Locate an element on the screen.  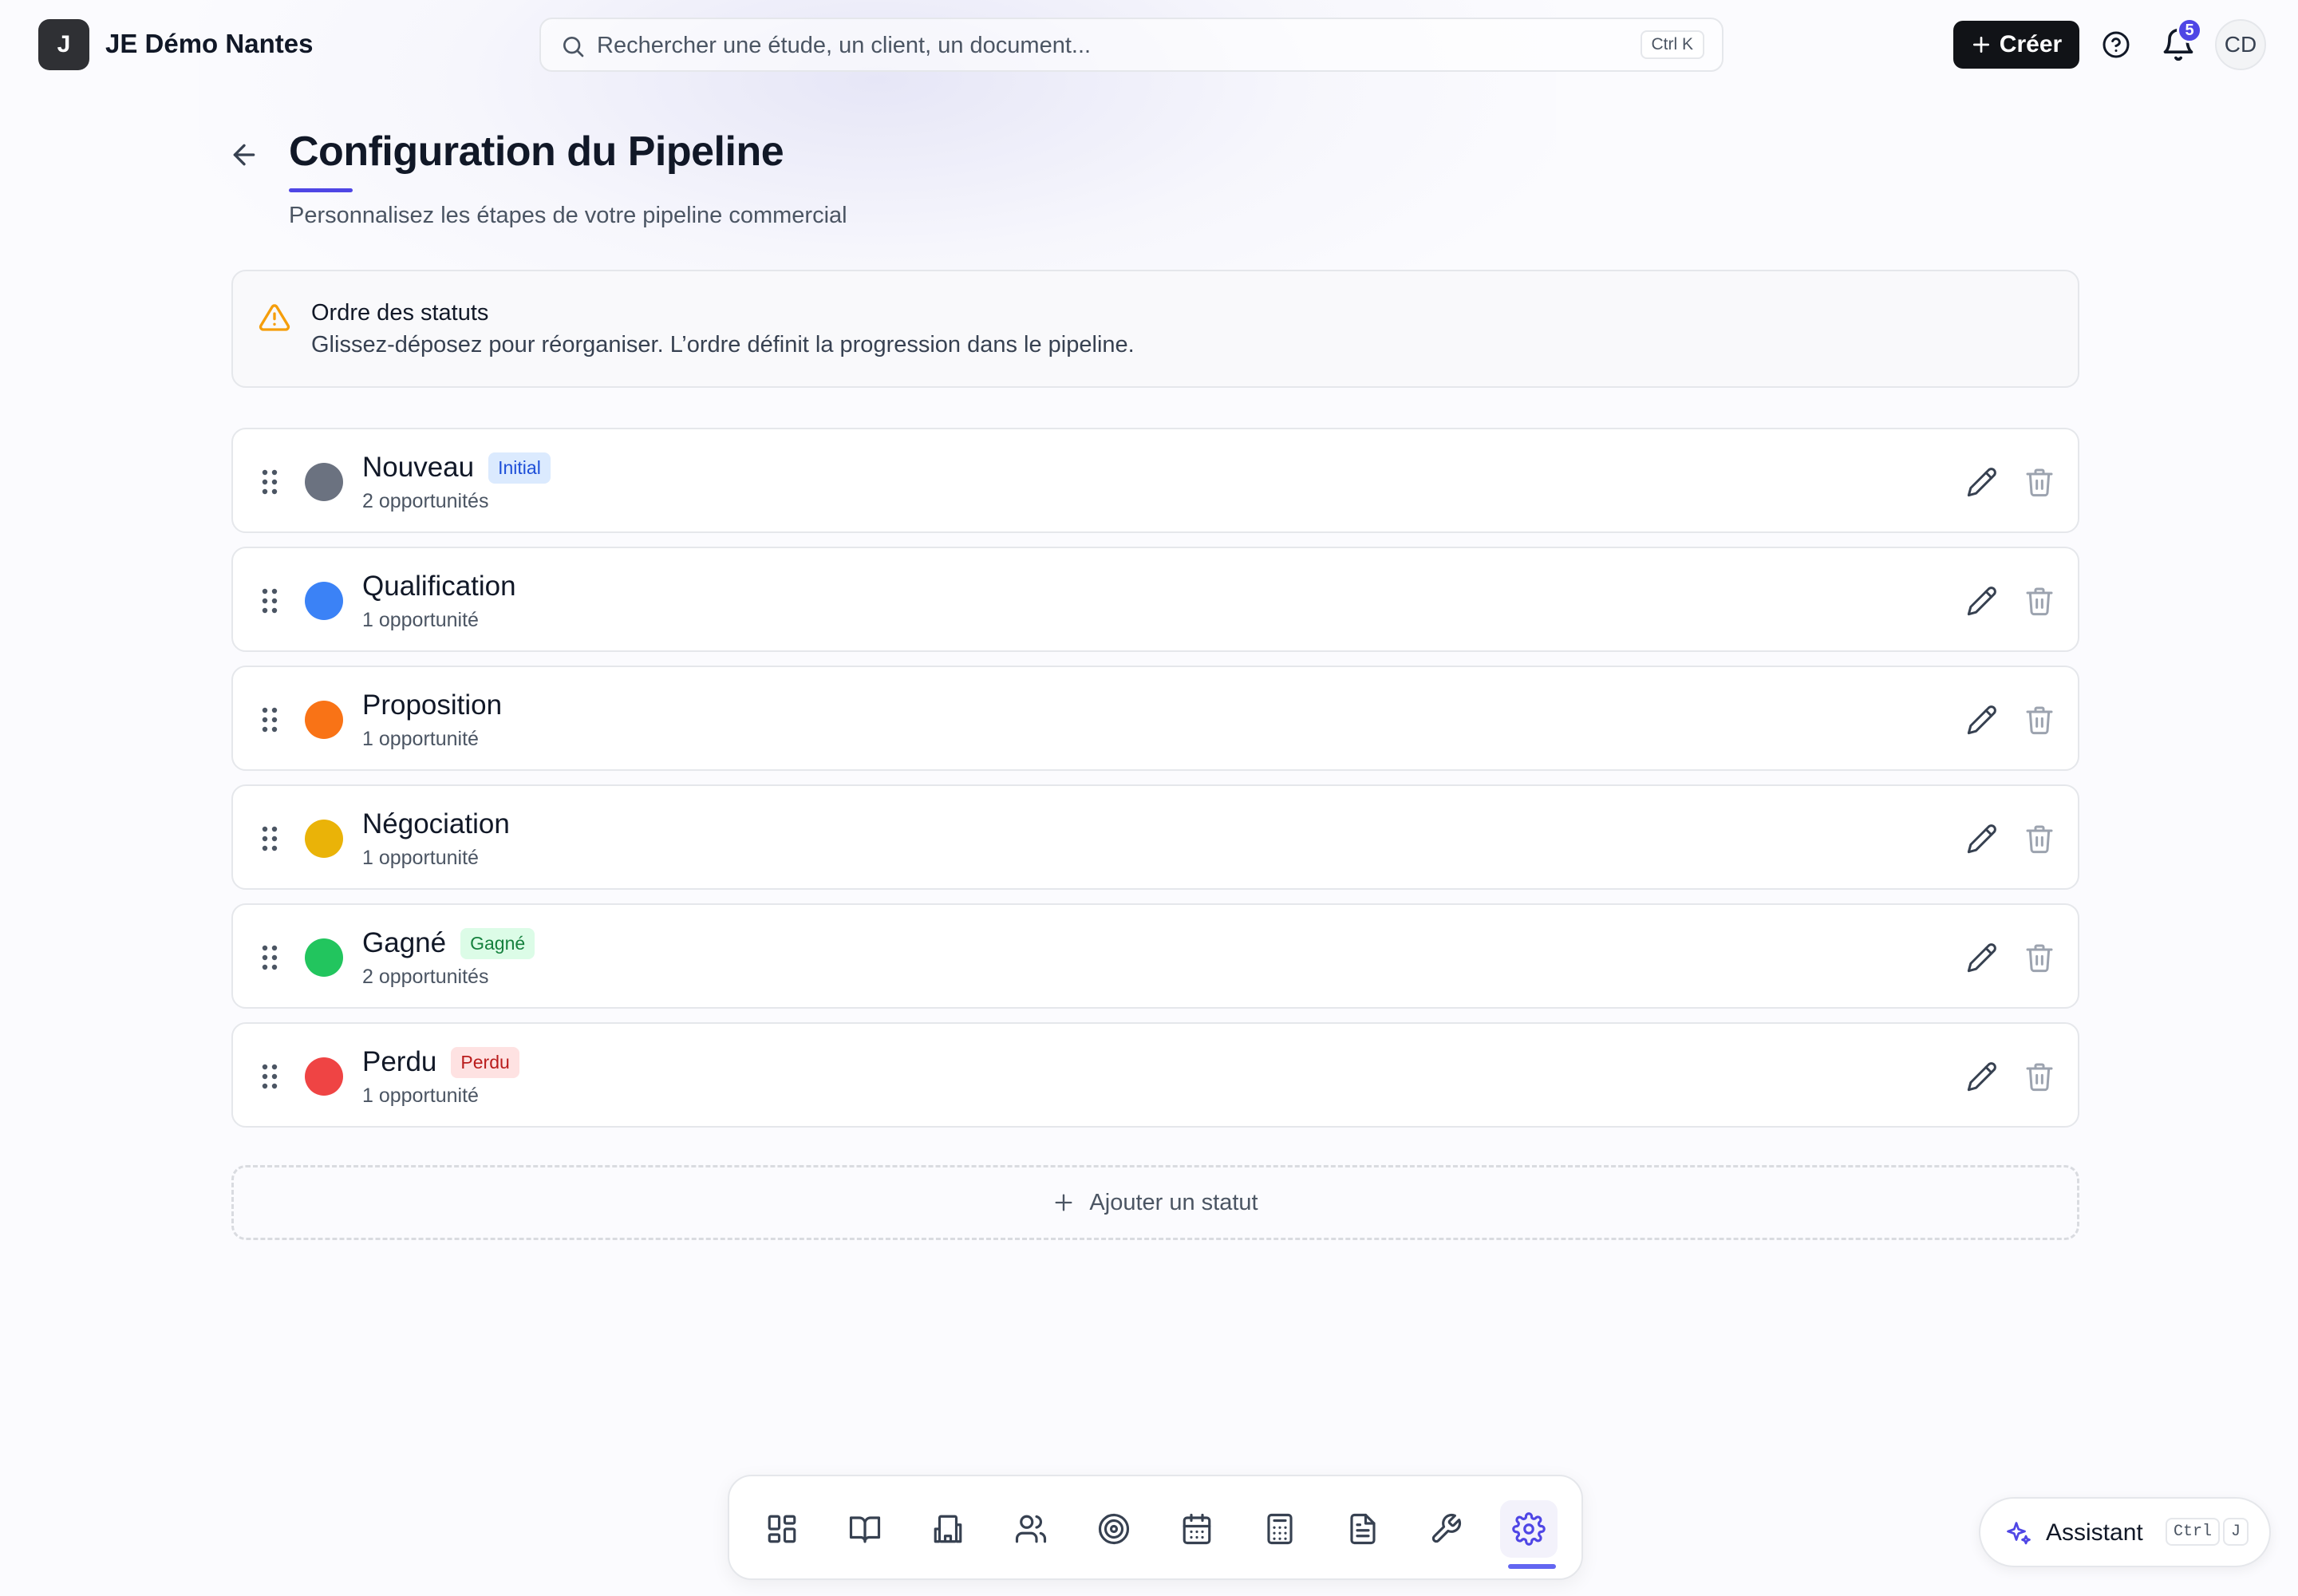
calendar-icon is located at coordinates (1197, 1529).